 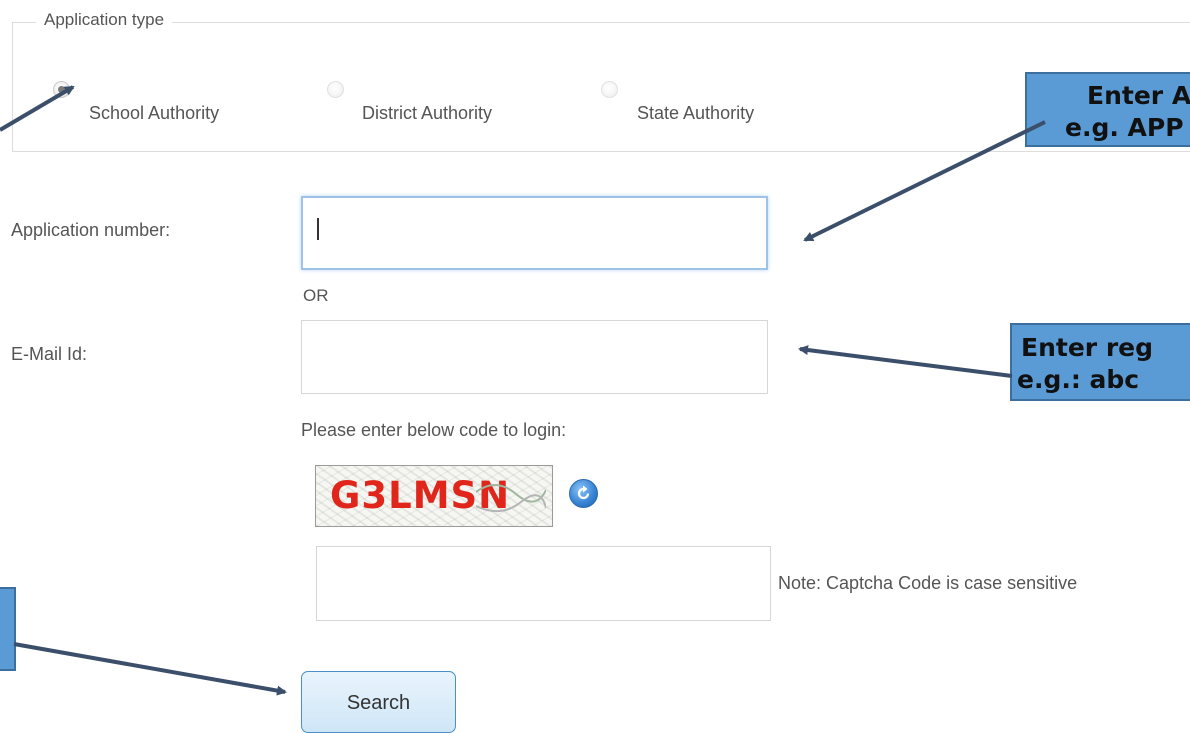 What do you see at coordinates (609, 89) in the screenshot?
I see `state-authority-radio` at bounding box center [609, 89].